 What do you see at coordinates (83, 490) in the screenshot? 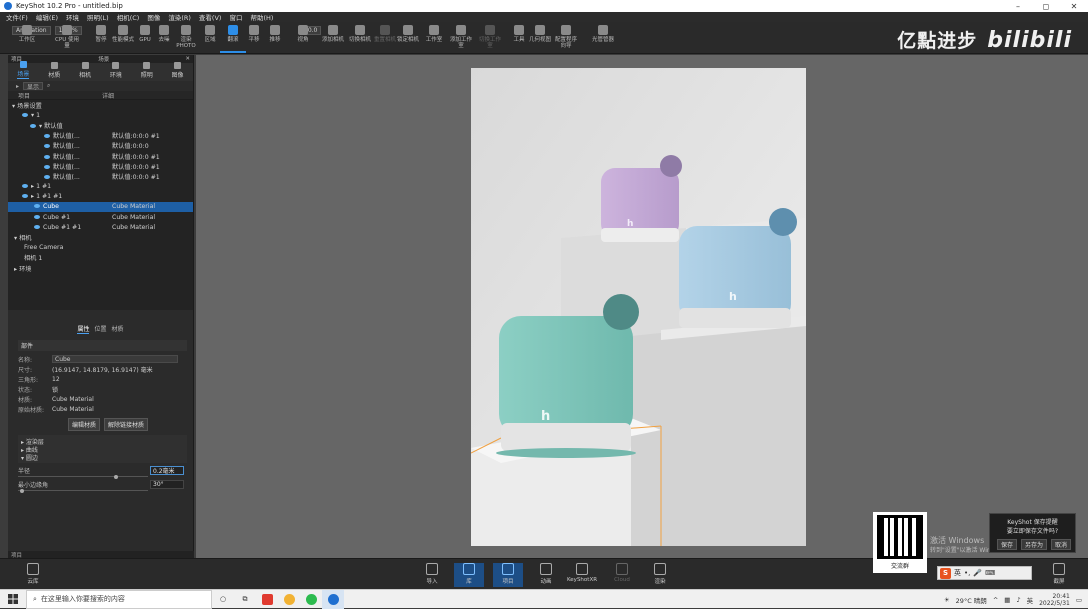
I see `min-edge-angle-slider` at bounding box center [83, 490].